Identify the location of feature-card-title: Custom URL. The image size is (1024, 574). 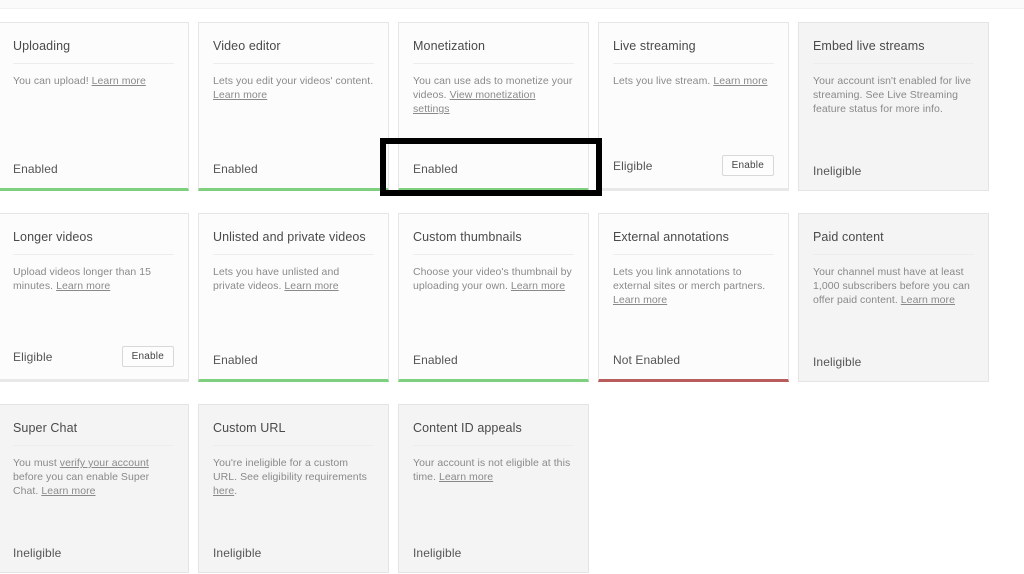
(293, 433).